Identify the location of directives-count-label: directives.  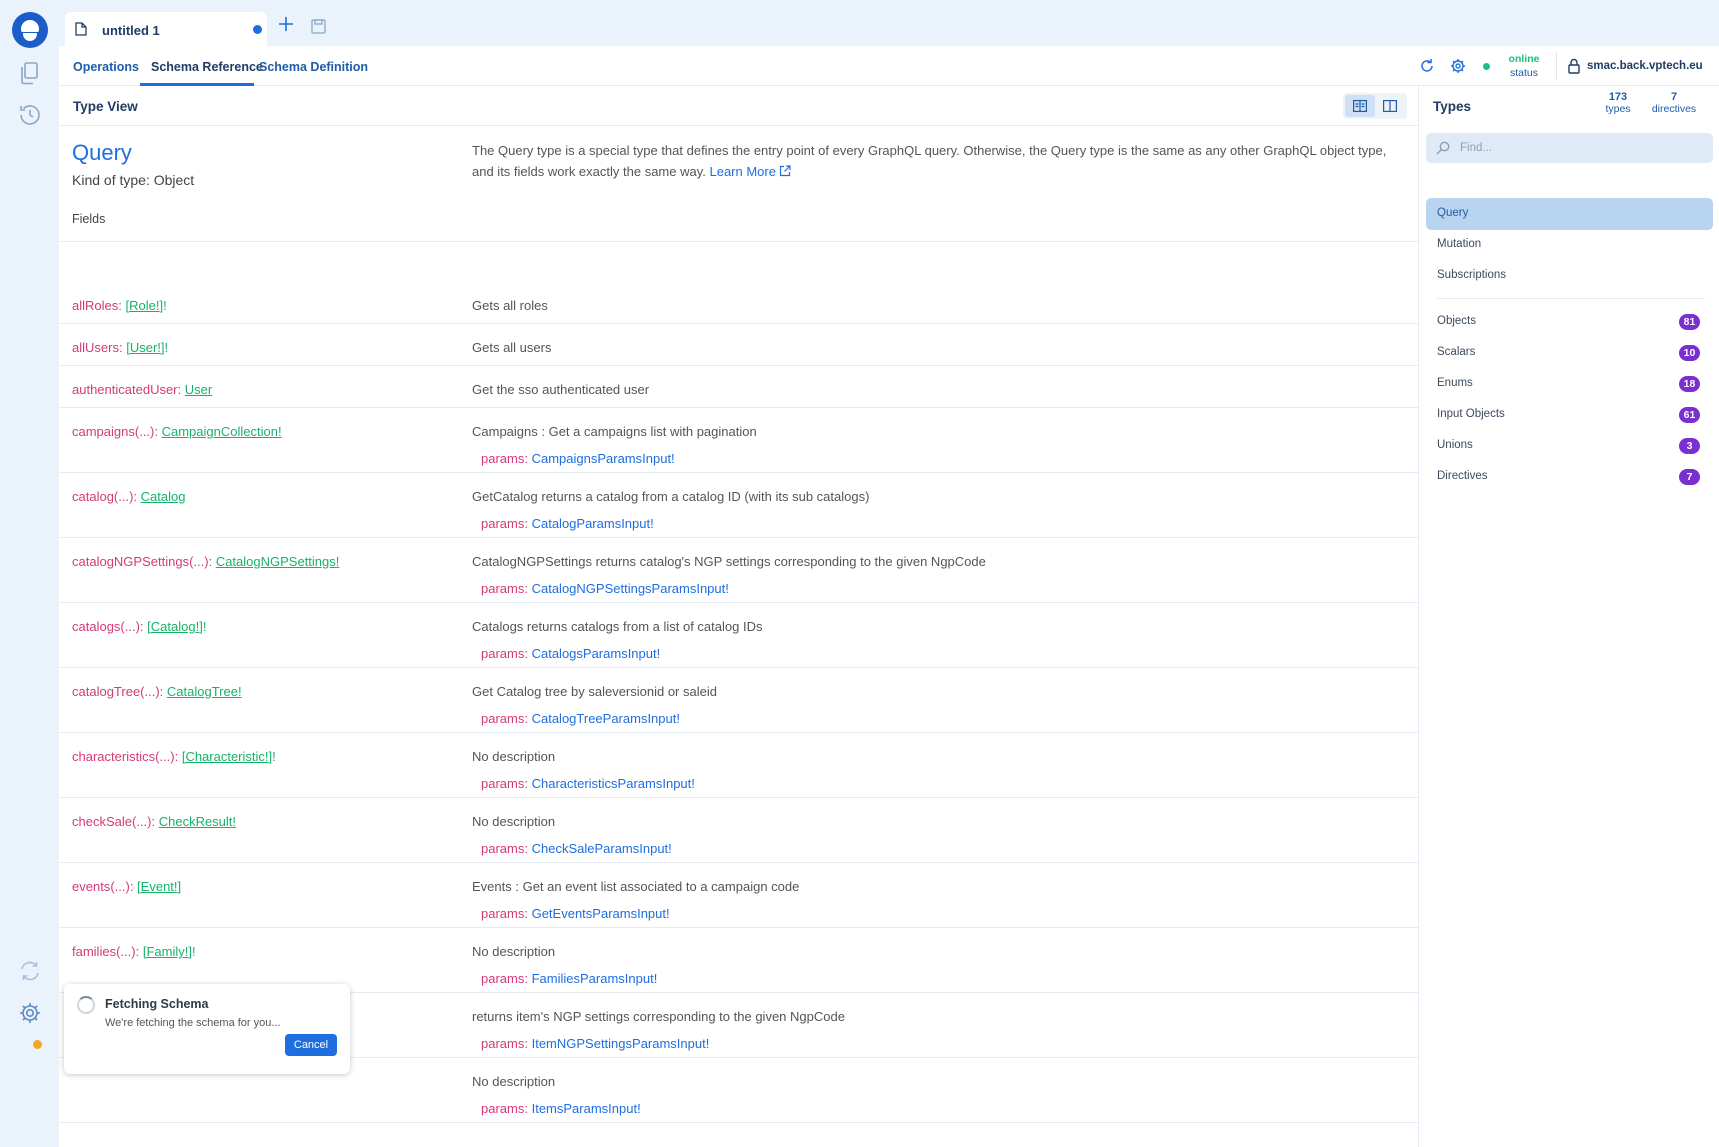
(1674, 109).